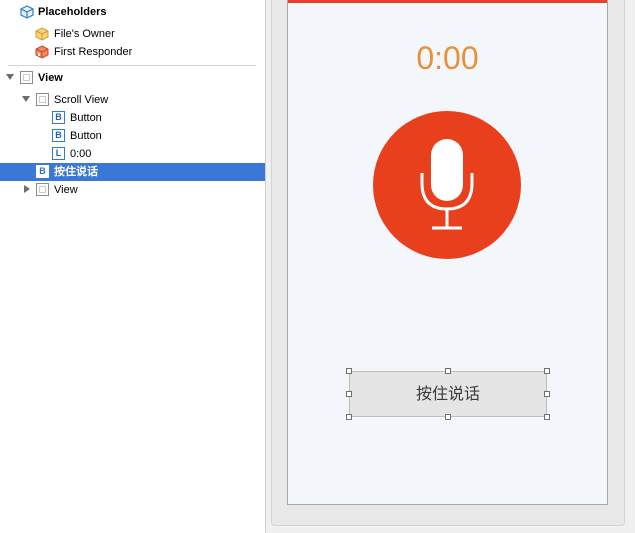 This screenshot has height=533, width=635. What do you see at coordinates (93, 52) in the screenshot?
I see `first-responder-label: First Responder` at bounding box center [93, 52].